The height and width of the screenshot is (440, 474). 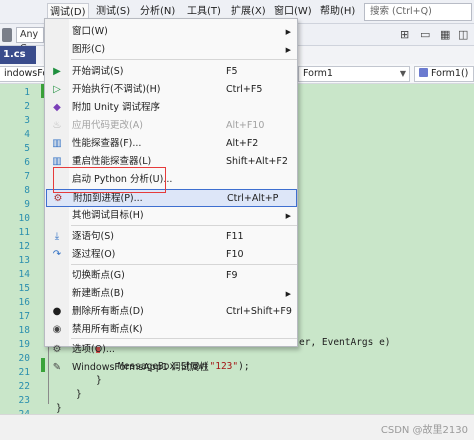 I want to click on menu-item-0: 窗口(W) ▶, so click(x=171, y=32).